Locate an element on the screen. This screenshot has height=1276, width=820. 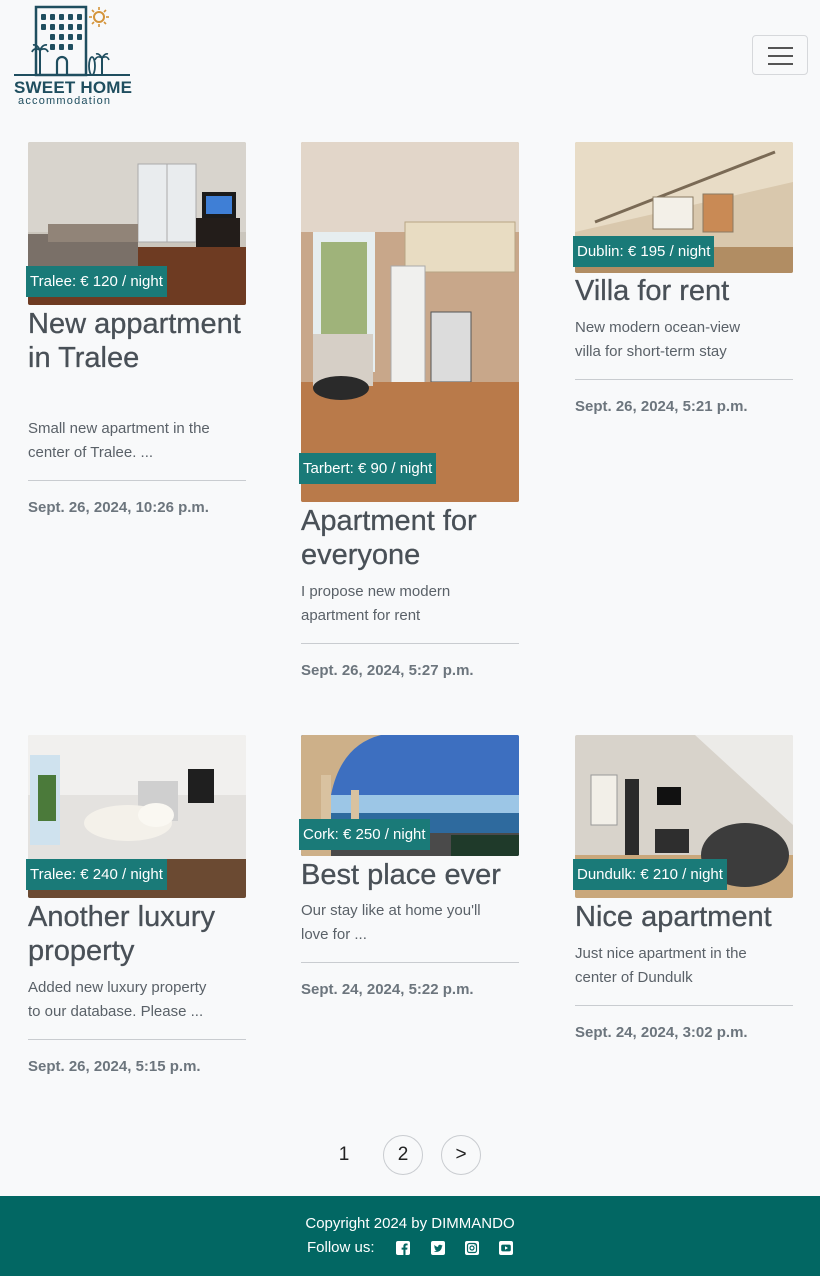
listing-date: Sept. 26, 2024, 5:21 p.m. is located at coordinates (661, 406).